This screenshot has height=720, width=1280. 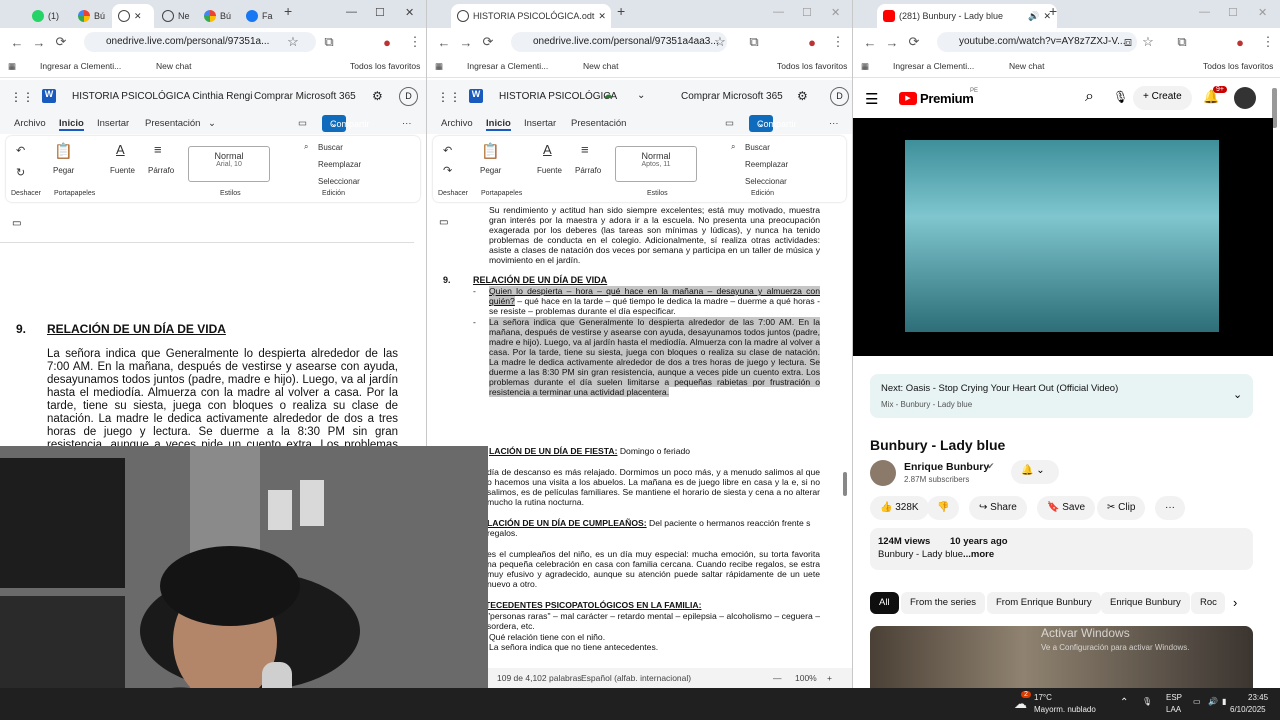 I want to click on language-code: ESP, so click(x=1174, y=697).